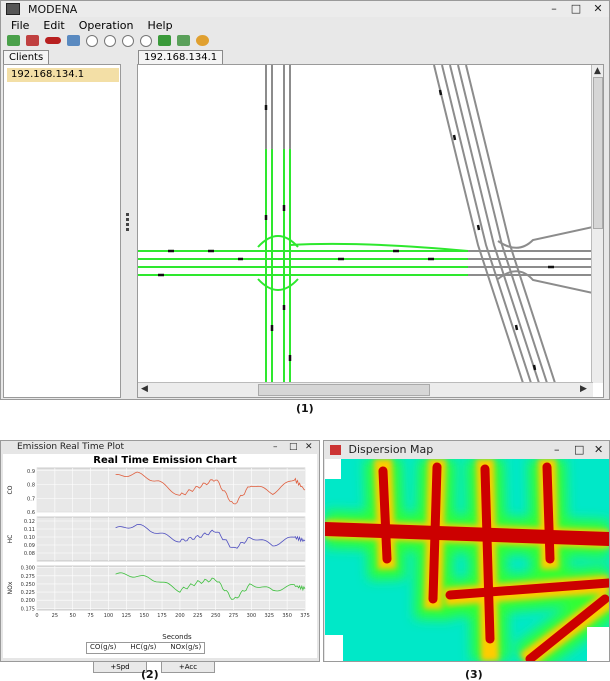 This screenshot has width=610, height=681. What do you see at coordinates (26, 57) in the screenshot?
I see `tab-clients: Clients` at bounding box center [26, 57].